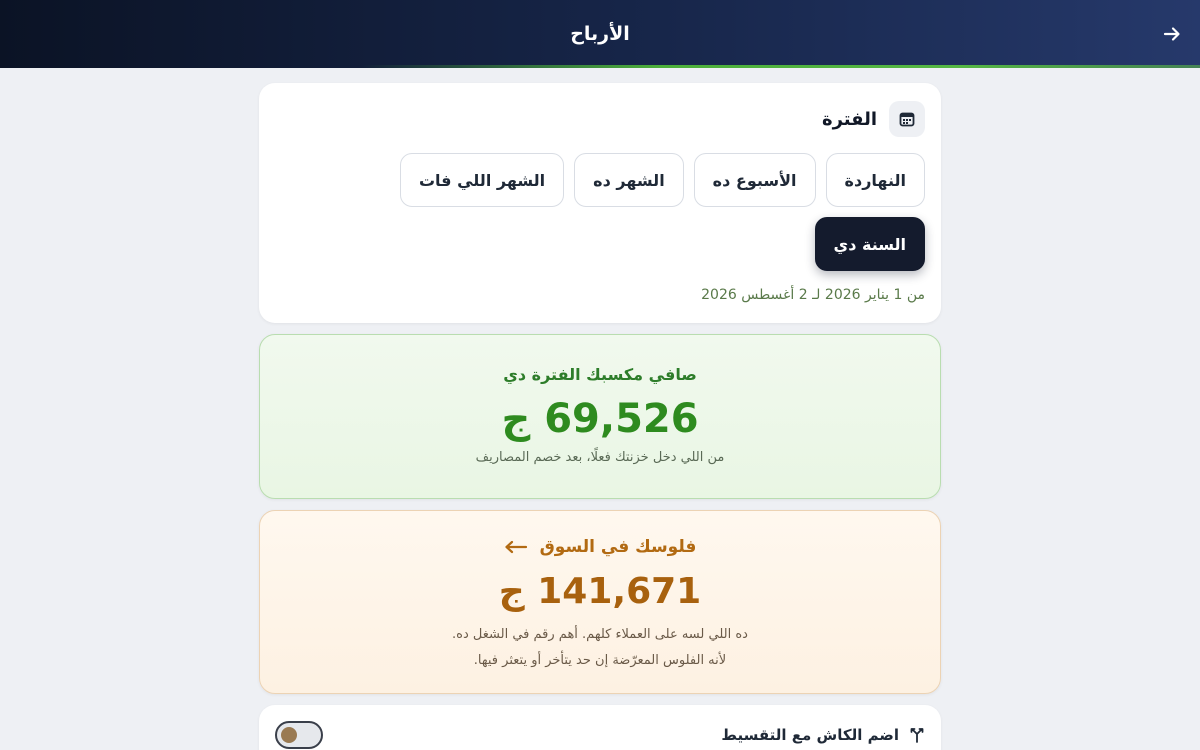 The image size is (1200, 750). I want to click on period-option-this-month: الشهر ده, so click(629, 180).